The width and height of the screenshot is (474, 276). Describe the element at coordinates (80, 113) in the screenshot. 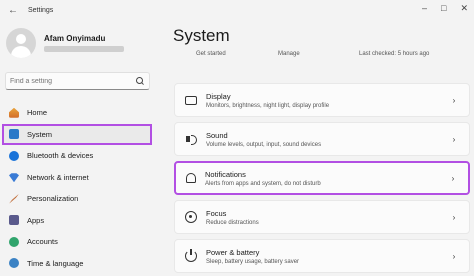

I see `sidebar-item-home: Home` at that location.